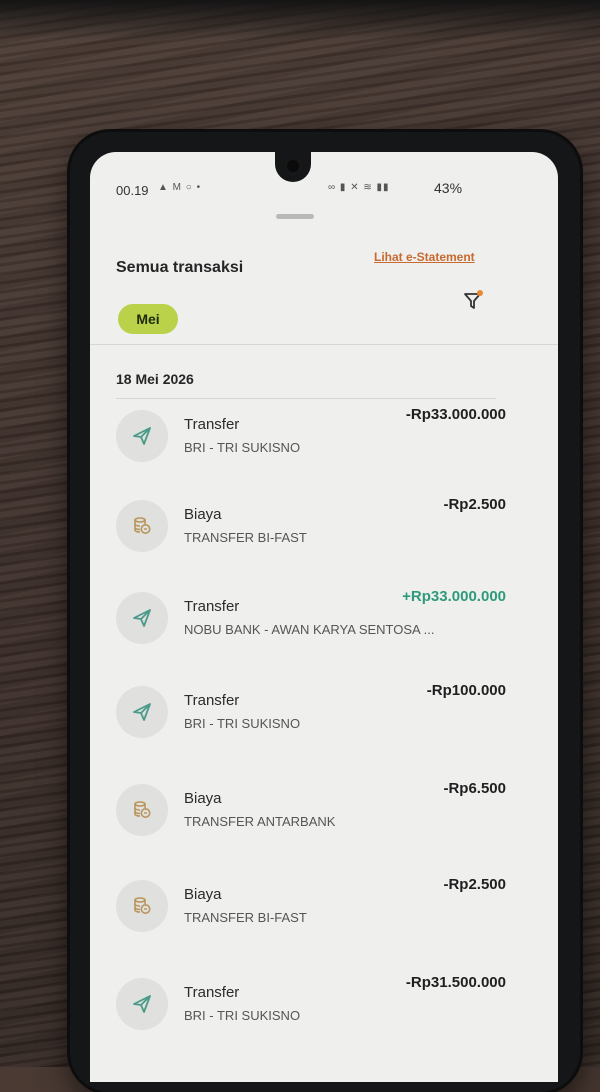 The height and width of the screenshot is (1092, 600). Describe the element at coordinates (326, 812) in the screenshot. I see `transaction-row: Biaya TRANSFER ANTARBANK -Rp6.500` at that location.